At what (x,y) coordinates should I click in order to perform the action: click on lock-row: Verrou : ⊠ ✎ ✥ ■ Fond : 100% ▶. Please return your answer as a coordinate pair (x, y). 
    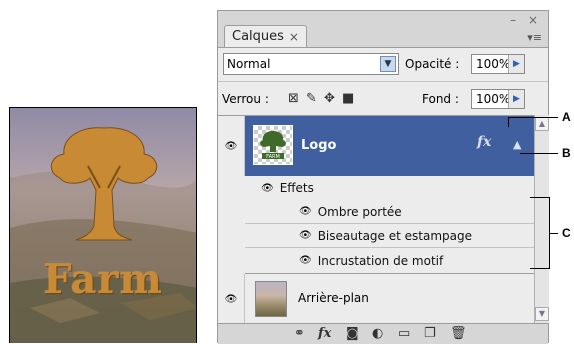
    Looking at the image, I should click on (383, 98).